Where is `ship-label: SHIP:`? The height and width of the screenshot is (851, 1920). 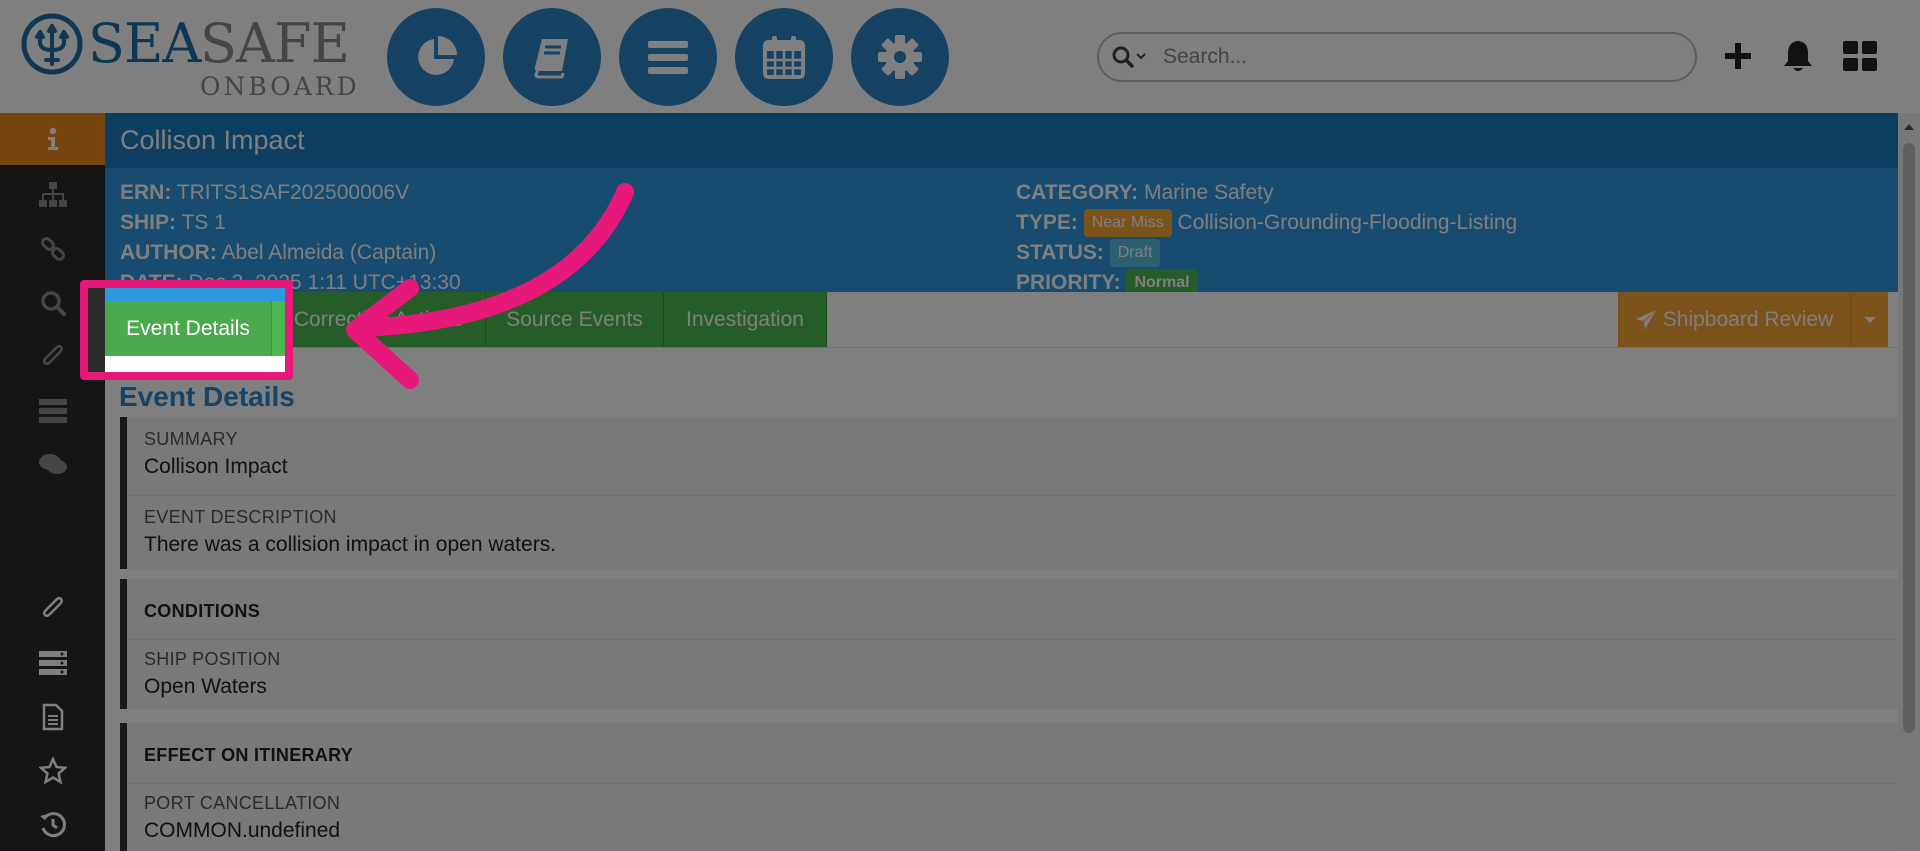 ship-label: SHIP: is located at coordinates (148, 222).